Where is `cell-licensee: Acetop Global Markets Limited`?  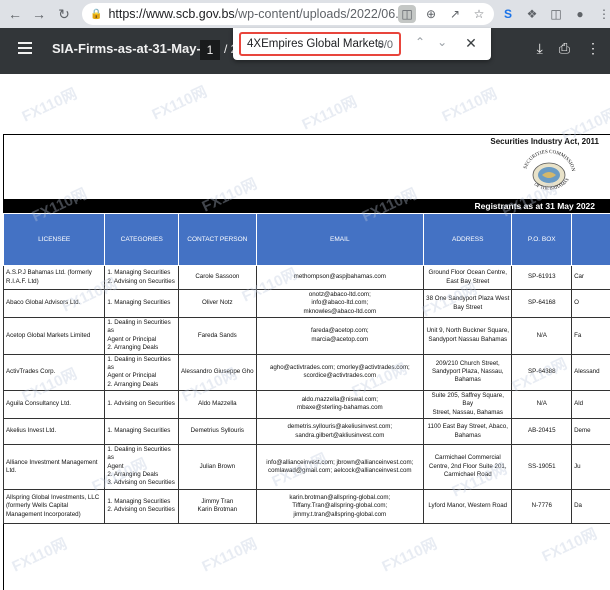
cell-licensee: Acetop Global Markets Limited is located at coordinates (54, 336).